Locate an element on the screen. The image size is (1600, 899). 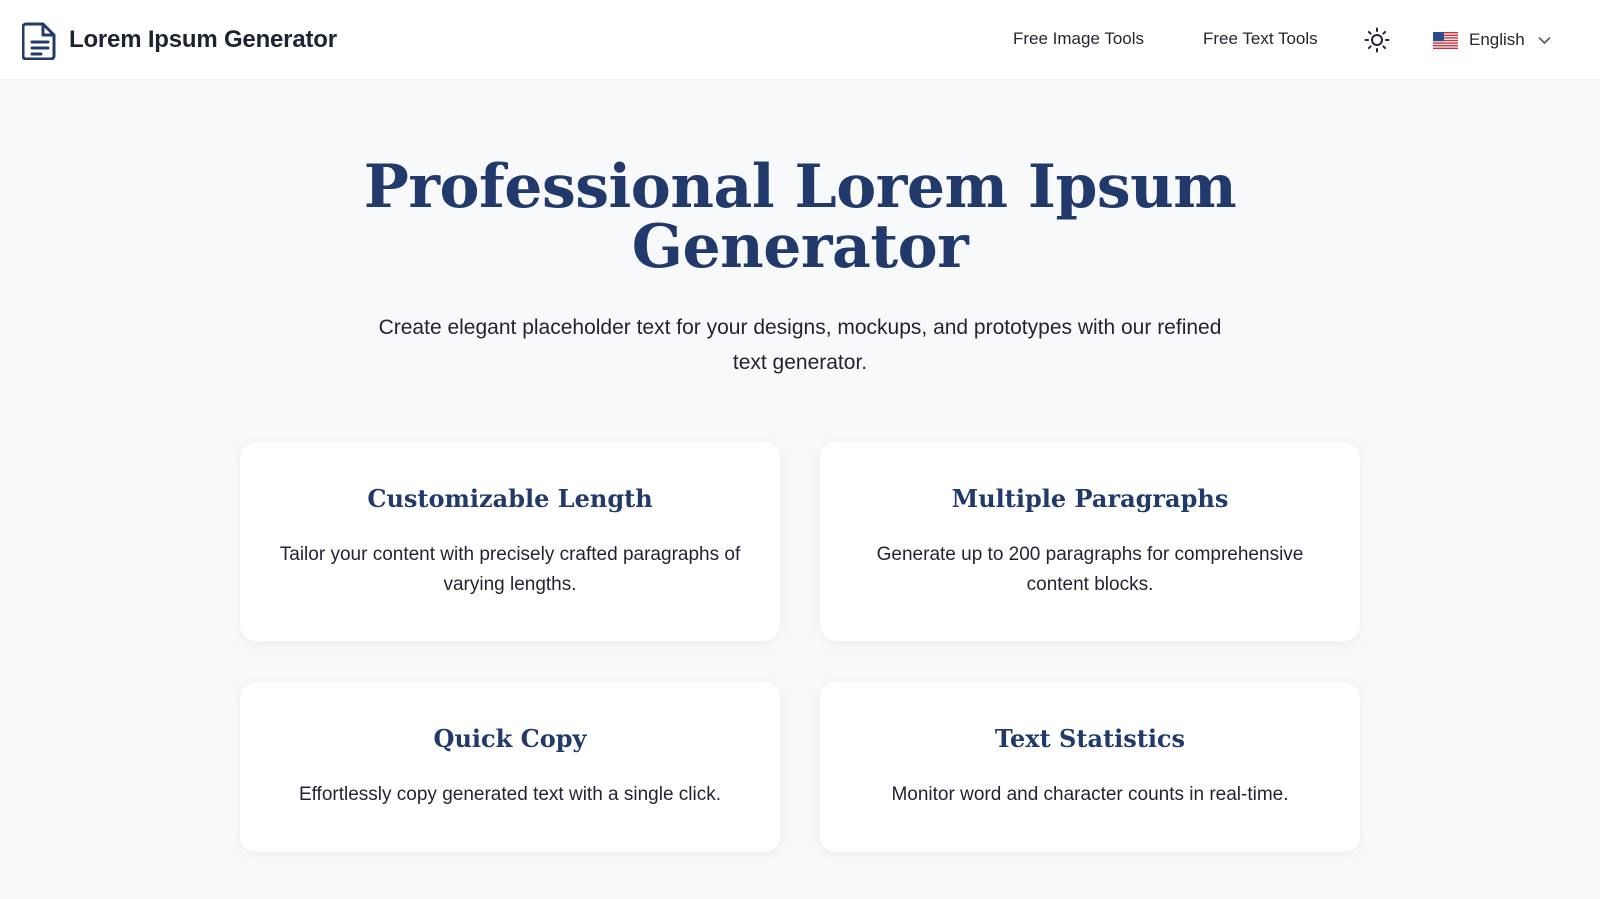
page-title: Professional Lorem Ipsum Generator is located at coordinates (800, 217).